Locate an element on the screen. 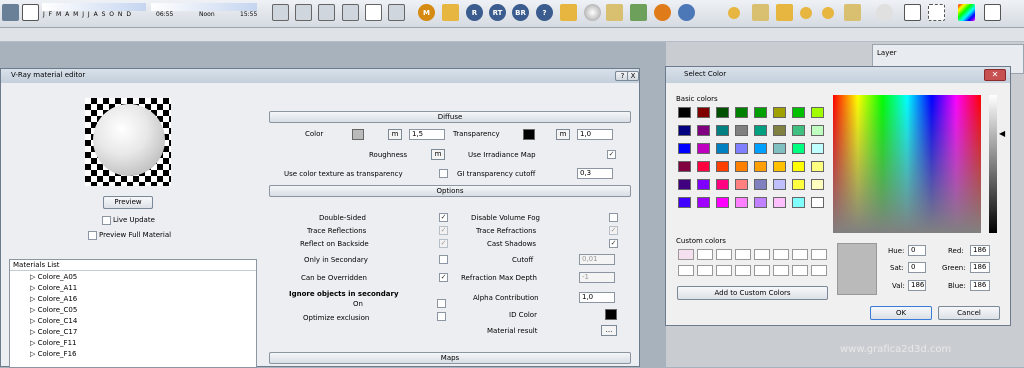 This screenshot has height=368, width=1024. front-view-icon is located at coordinates (326, 12).